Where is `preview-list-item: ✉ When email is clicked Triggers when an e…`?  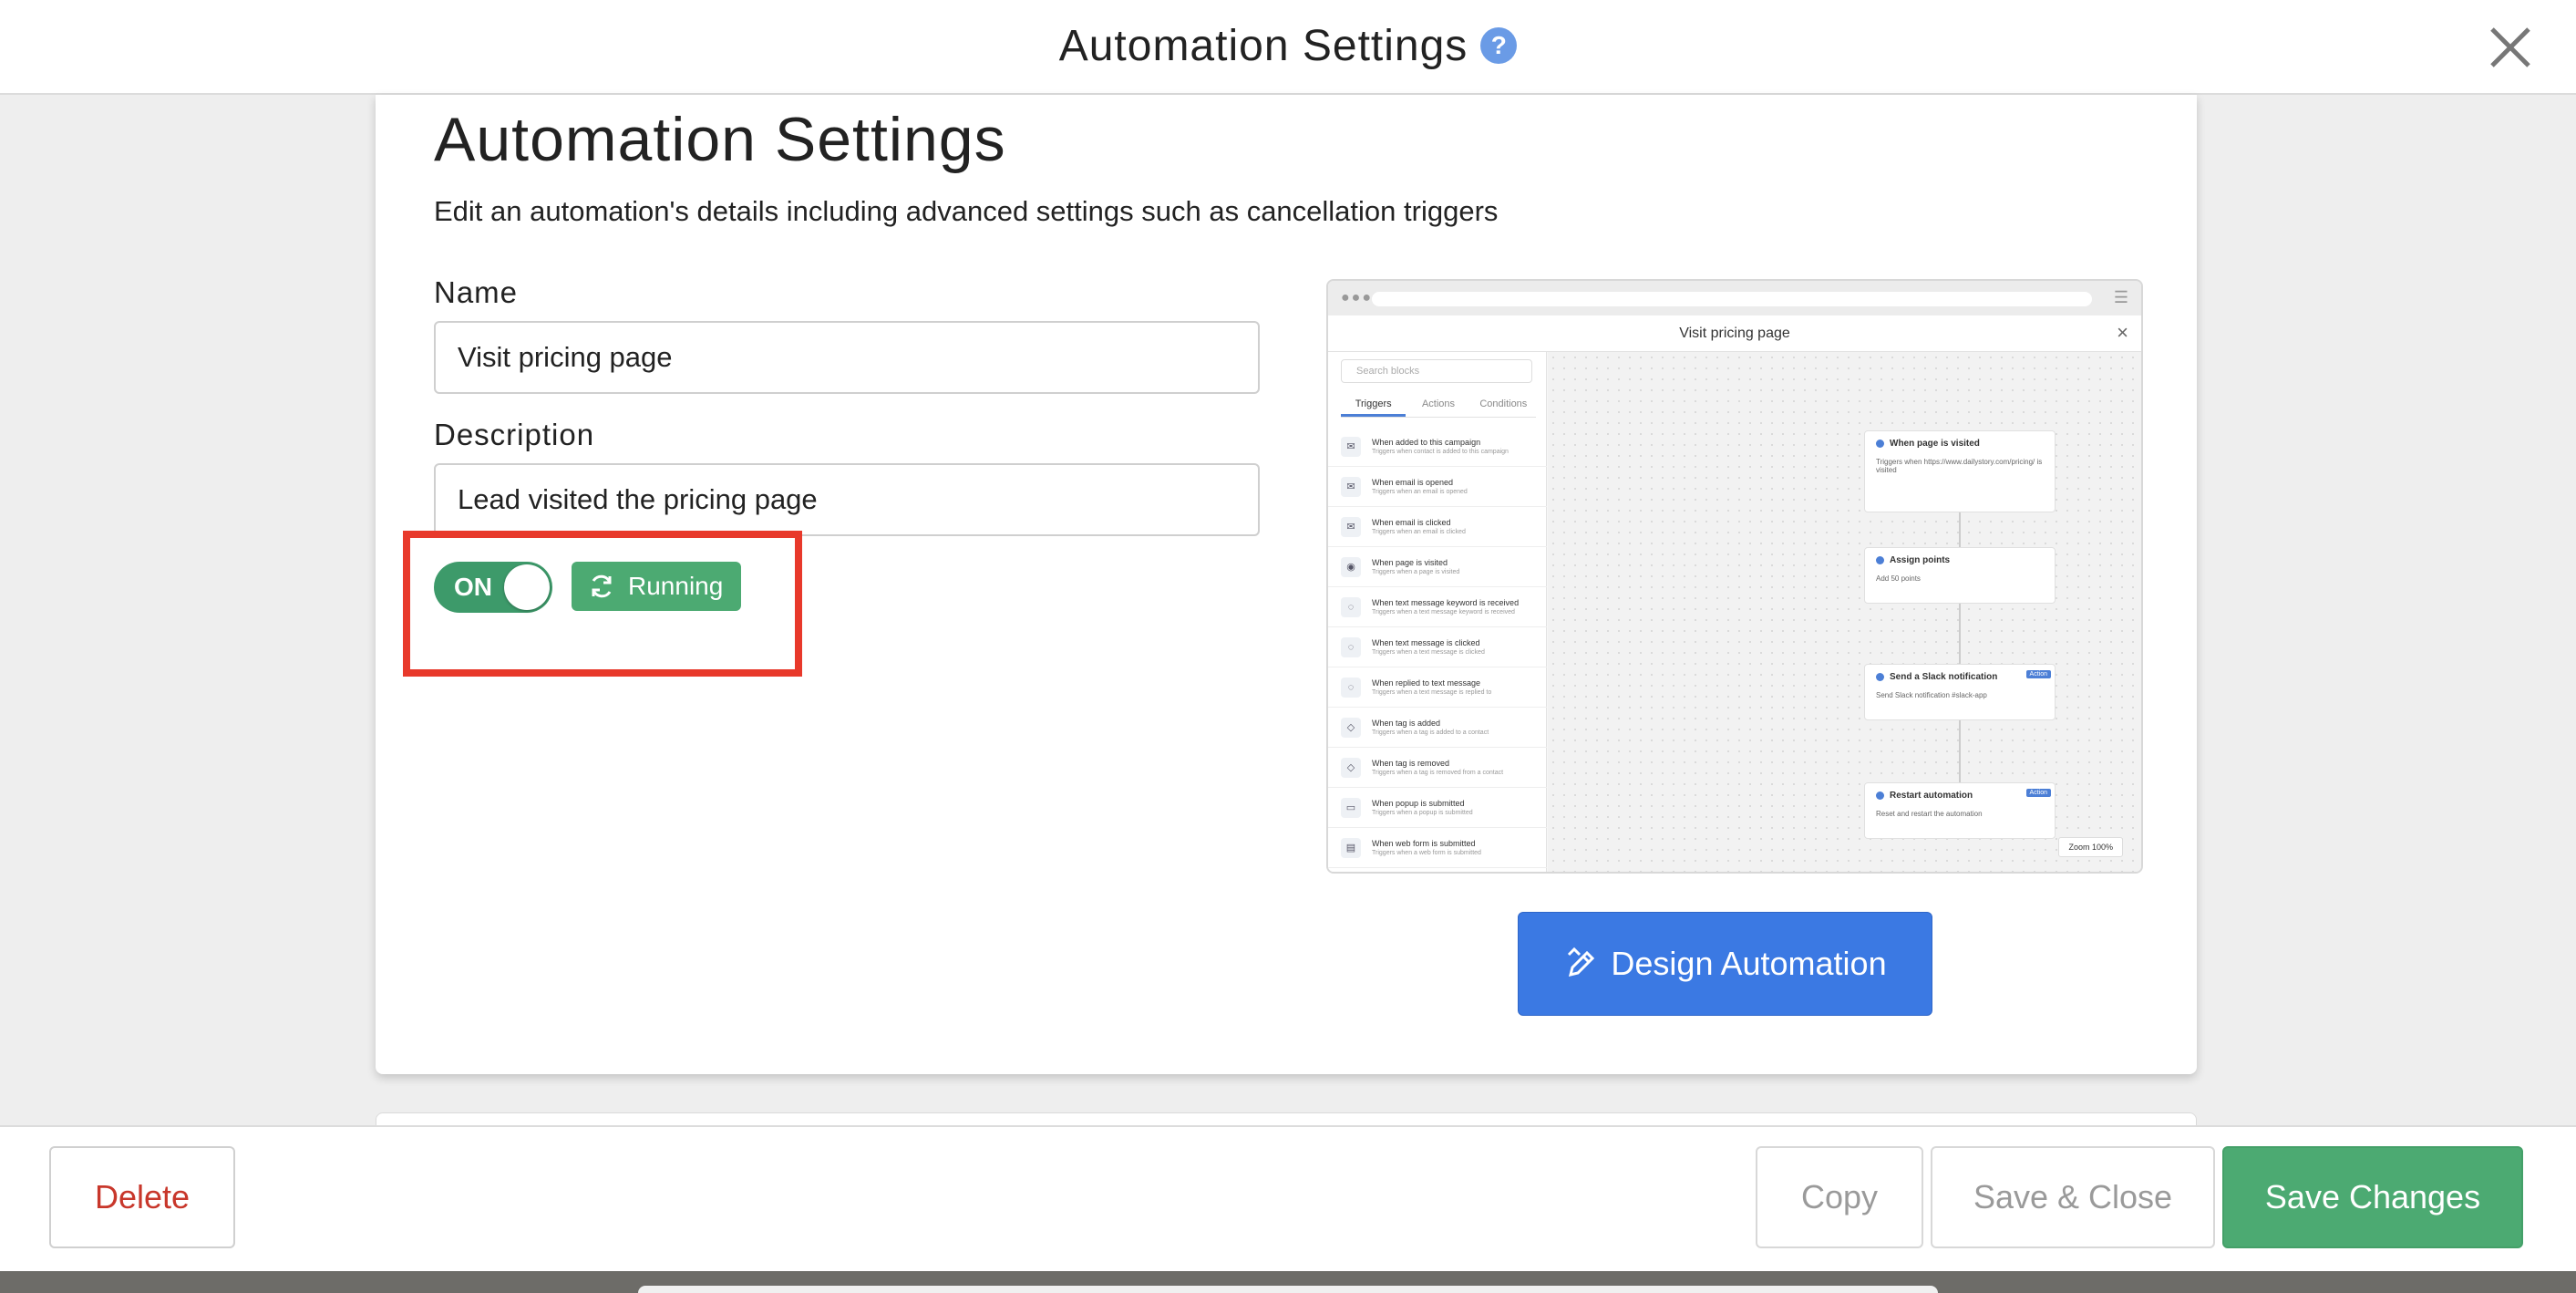 preview-list-item: ✉ When email is clicked Triggers when an e… is located at coordinates (1437, 527).